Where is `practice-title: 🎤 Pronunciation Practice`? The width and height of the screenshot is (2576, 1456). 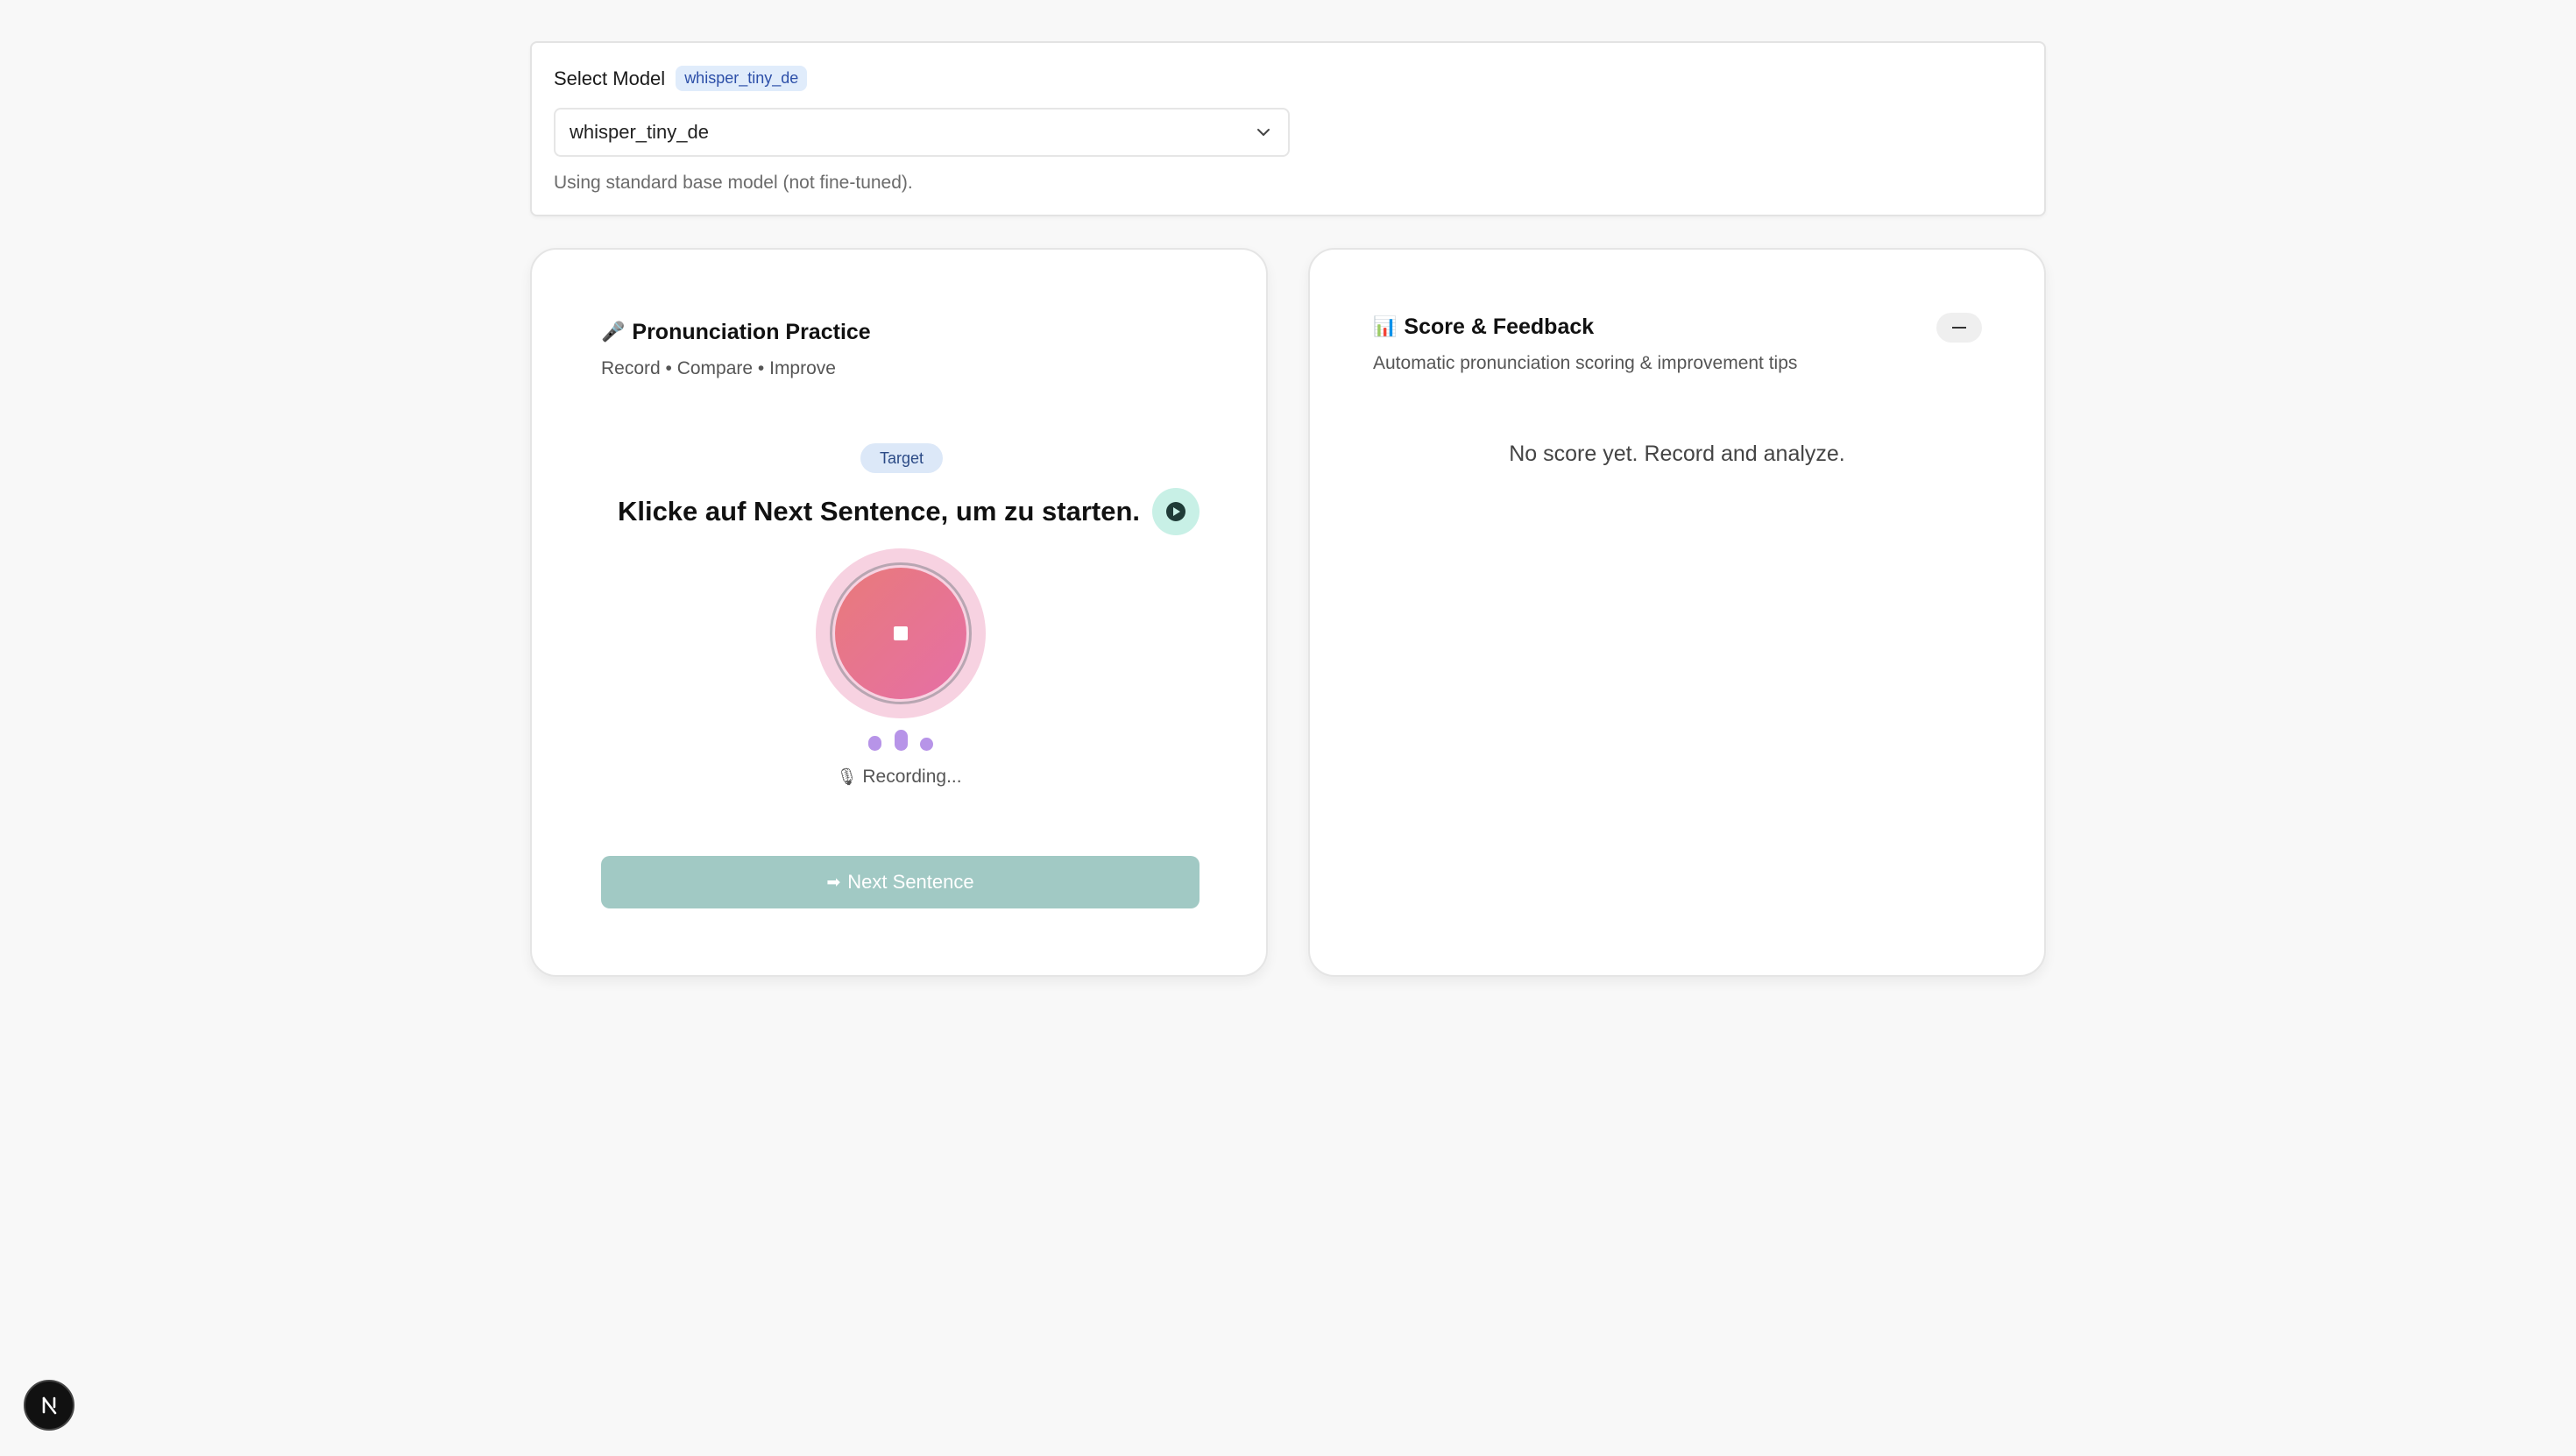
practice-title: 🎤 Pronunciation Practice is located at coordinates (736, 332).